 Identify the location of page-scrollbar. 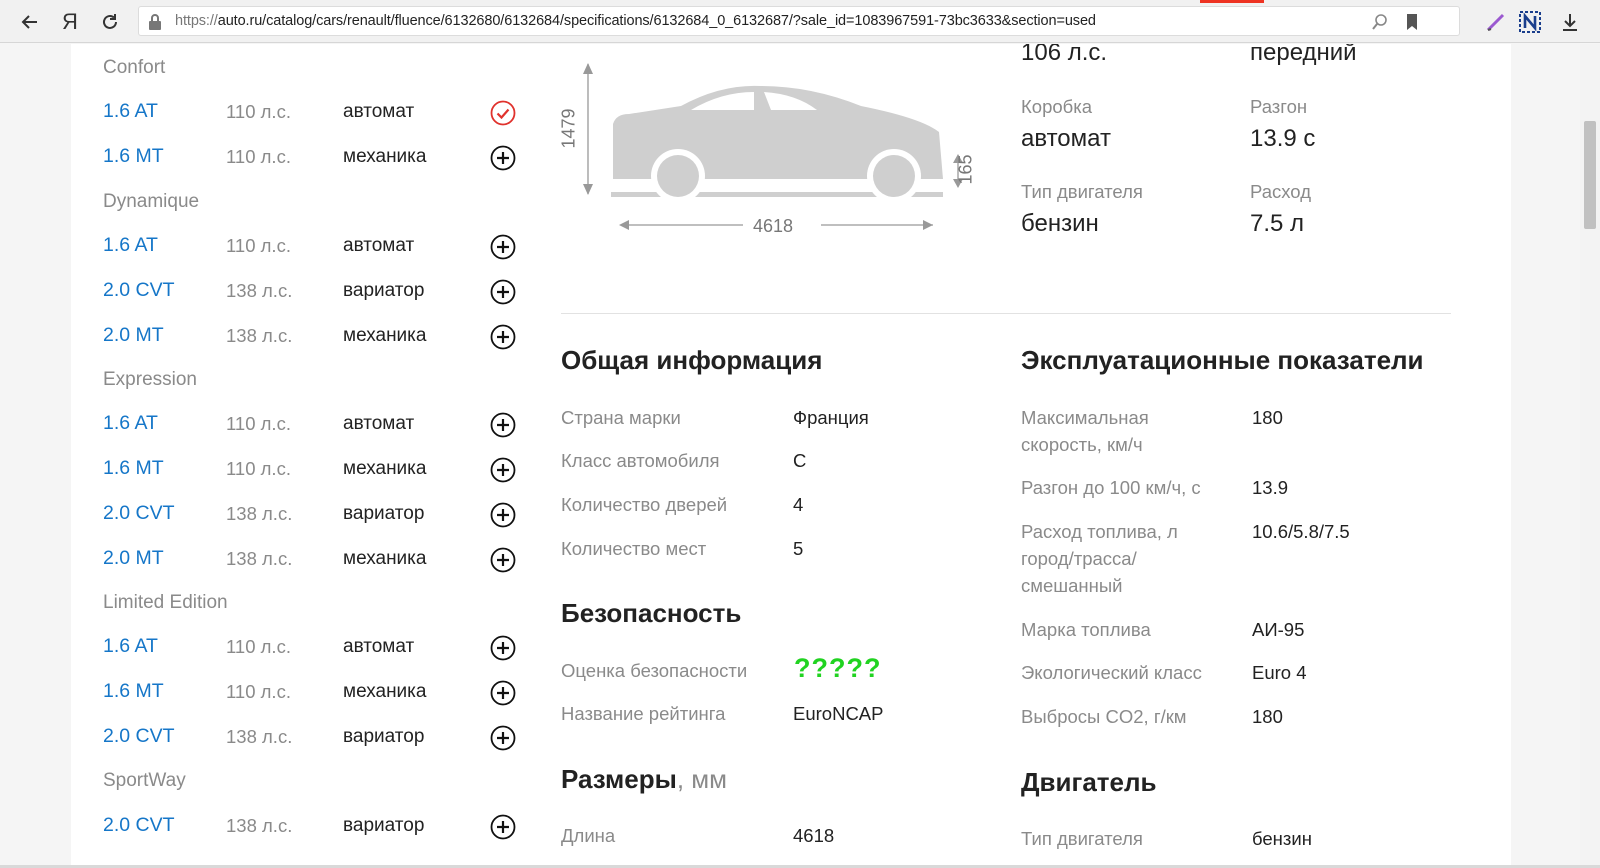
(1590, 456).